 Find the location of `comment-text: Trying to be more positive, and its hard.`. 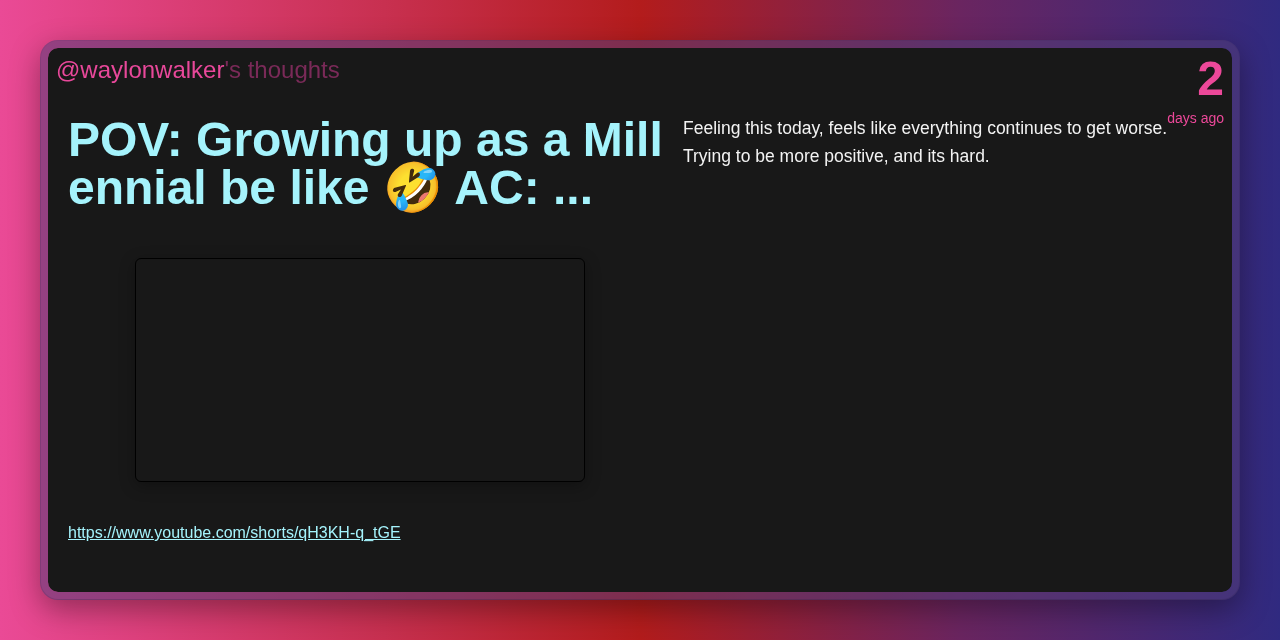

comment-text: Trying to be more positive, and its hard. is located at coordinates (837, 156).